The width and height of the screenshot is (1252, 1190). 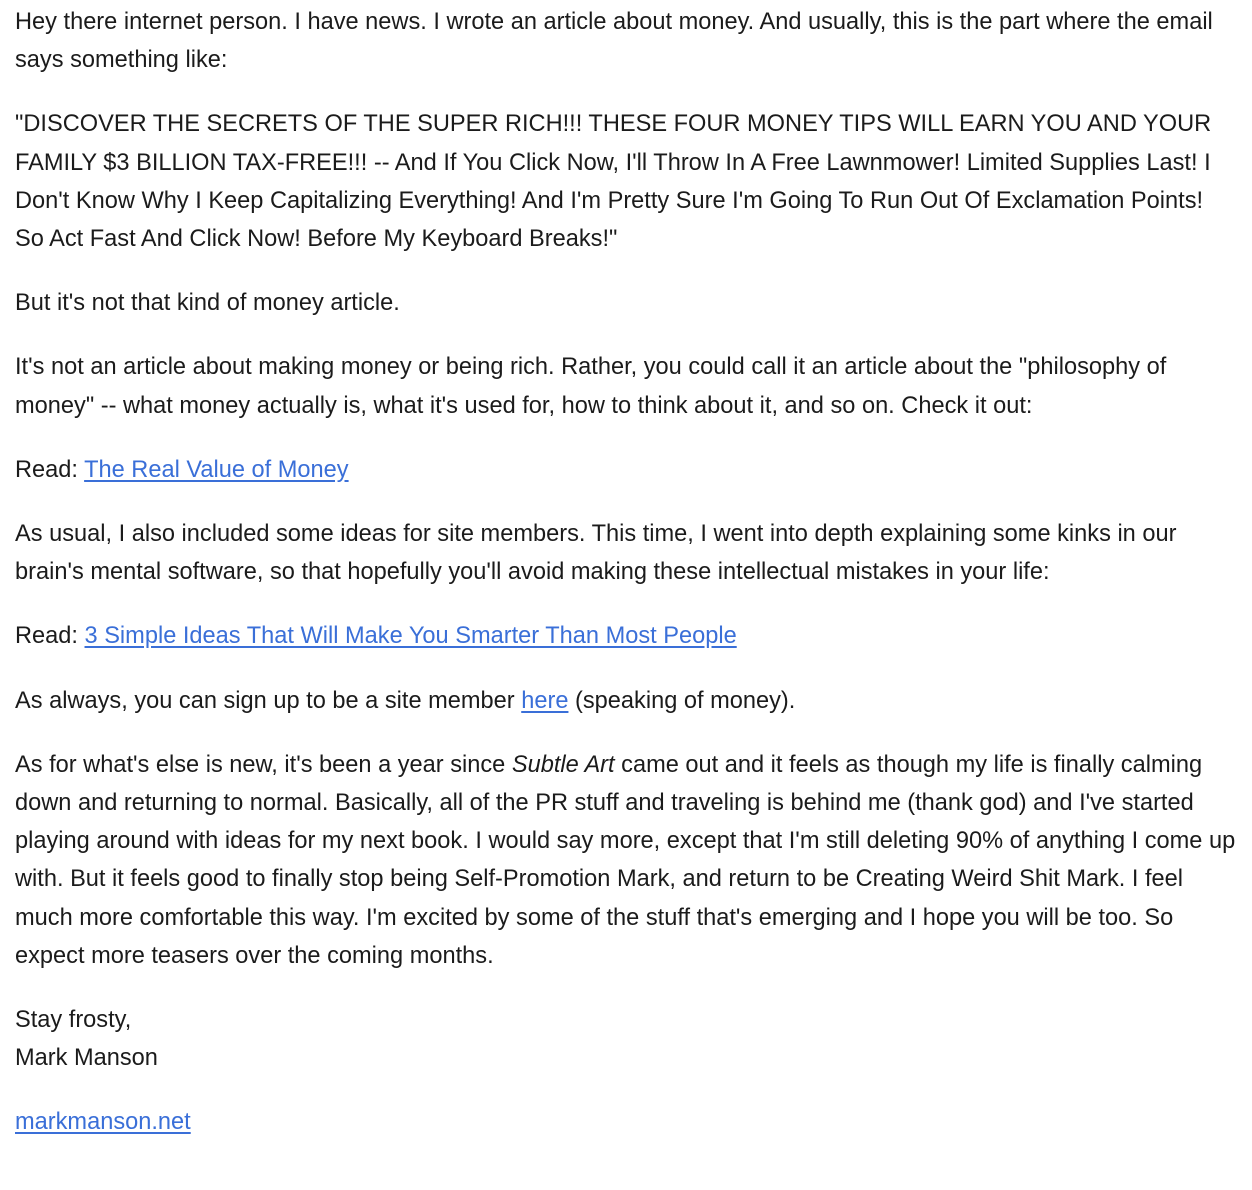 I want to click on markmanson-site-link: markmanson.net, so click(x=103, y=1122).